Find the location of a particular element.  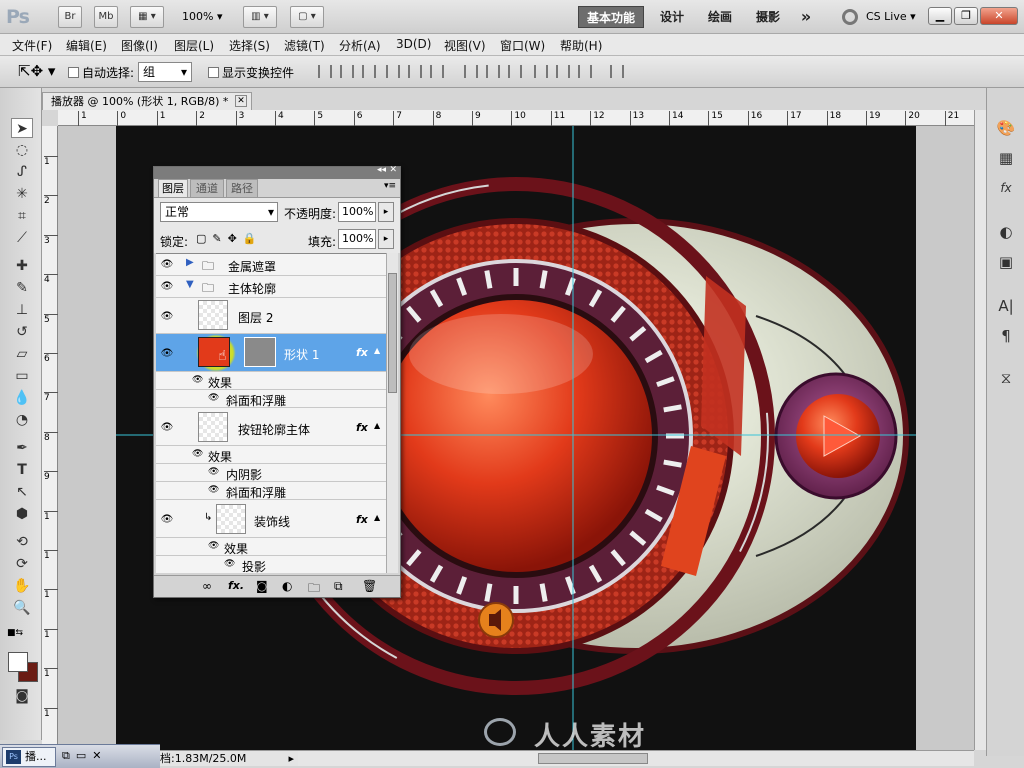

more-workspaces-button: » is located at coordinates (806, 17).